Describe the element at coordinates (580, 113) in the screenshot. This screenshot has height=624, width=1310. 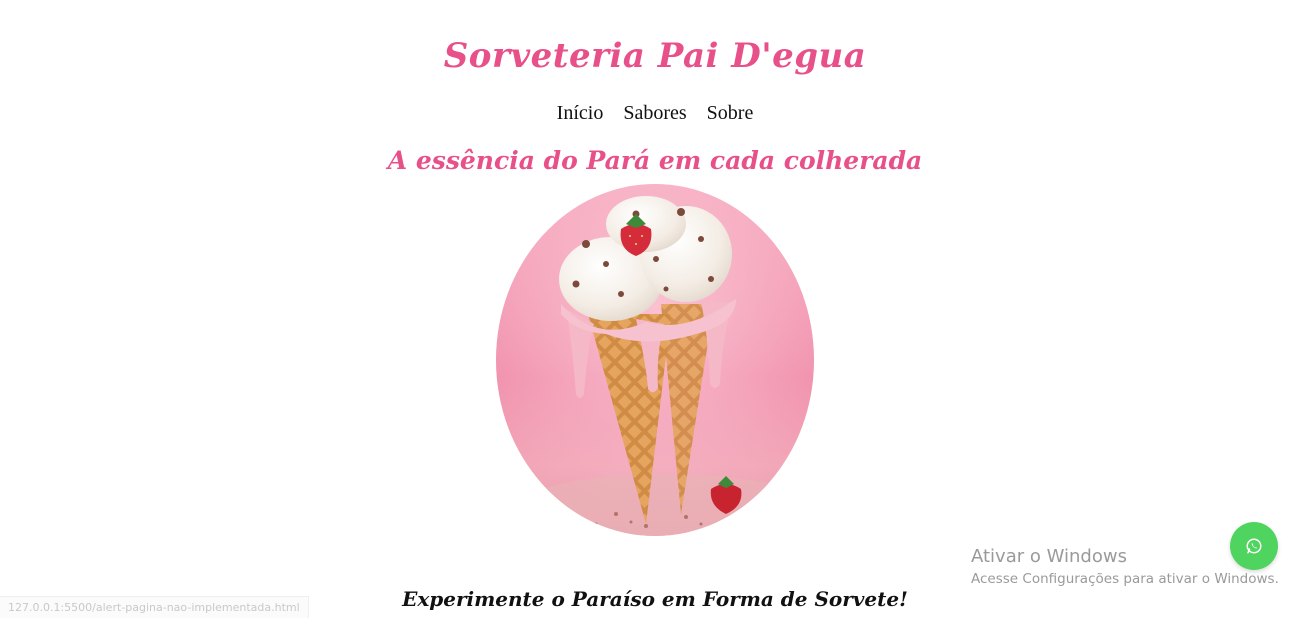
I see `nav-item-inicio: Início` at that location.